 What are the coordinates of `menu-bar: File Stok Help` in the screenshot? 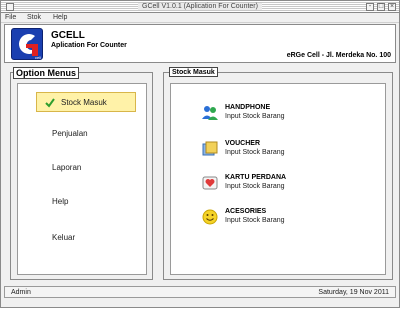 It's located at (200, 18).